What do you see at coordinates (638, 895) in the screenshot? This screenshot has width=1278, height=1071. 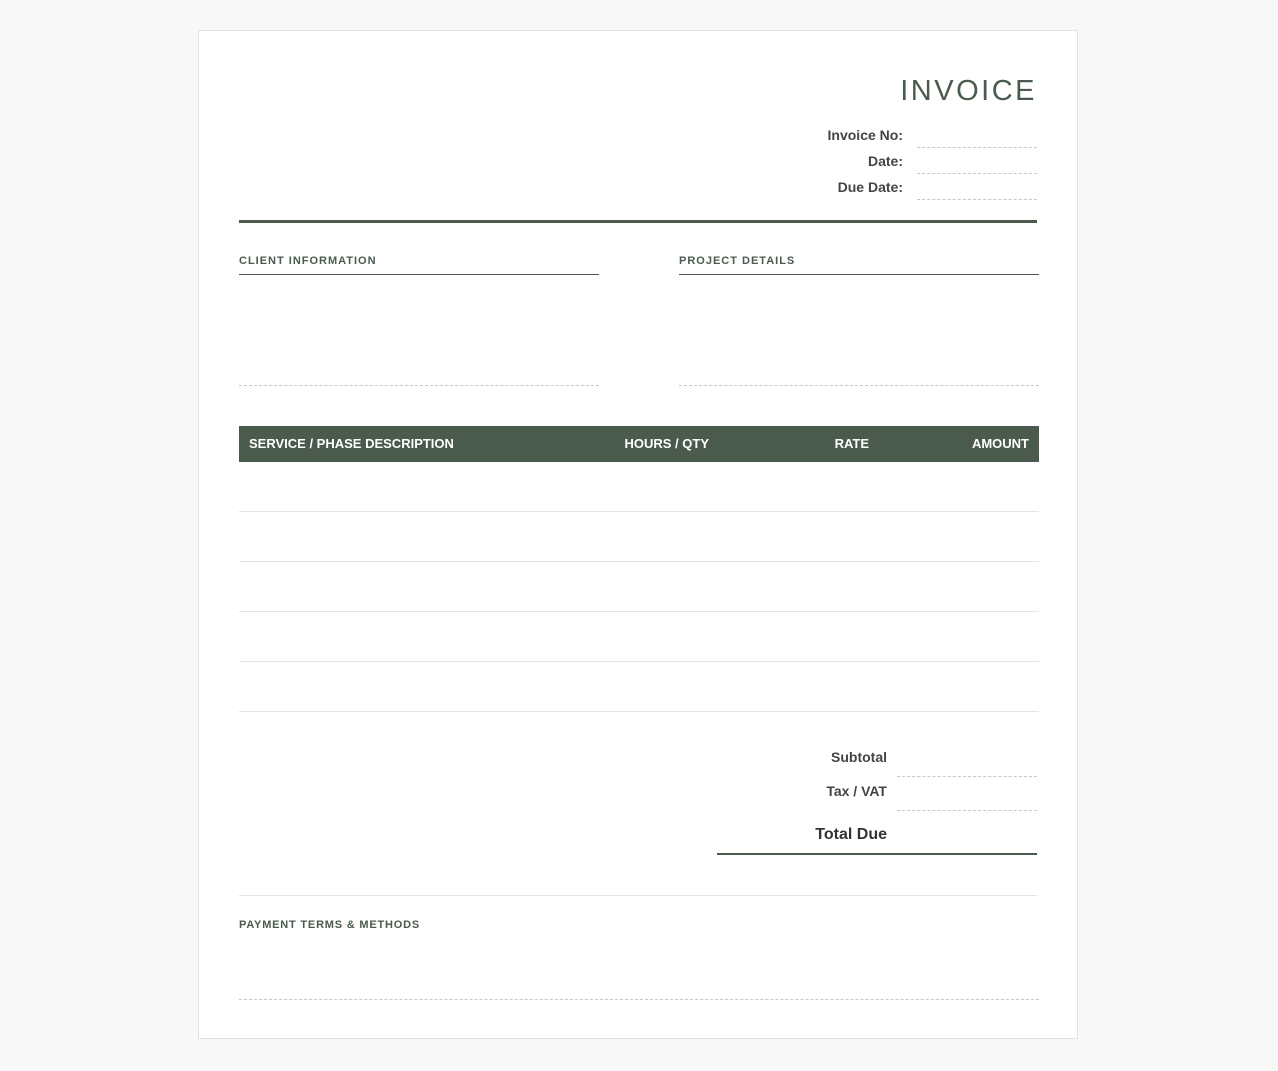 I see `footer-divider` at bounding box center [638, 895].